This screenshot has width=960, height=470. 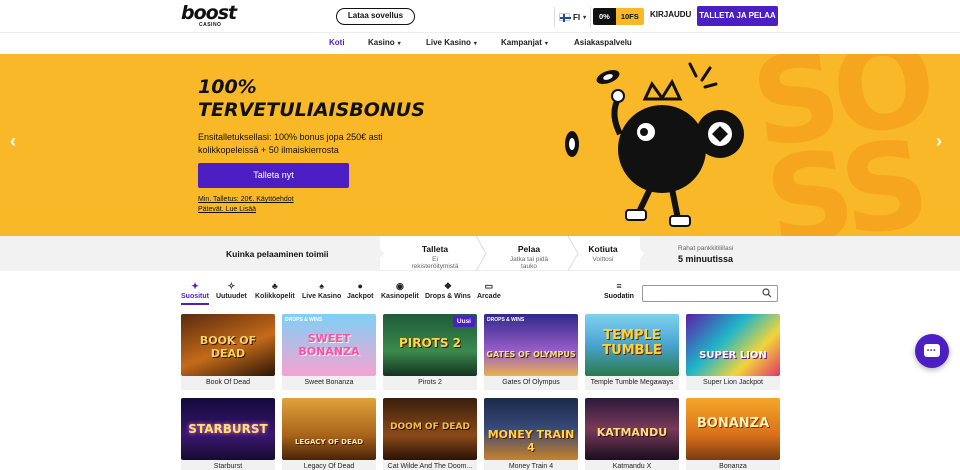 What do you see at coordinates (463, 321) in the screenshot?
I see `new-badge: Uusi` at bounding box center [463, 321].